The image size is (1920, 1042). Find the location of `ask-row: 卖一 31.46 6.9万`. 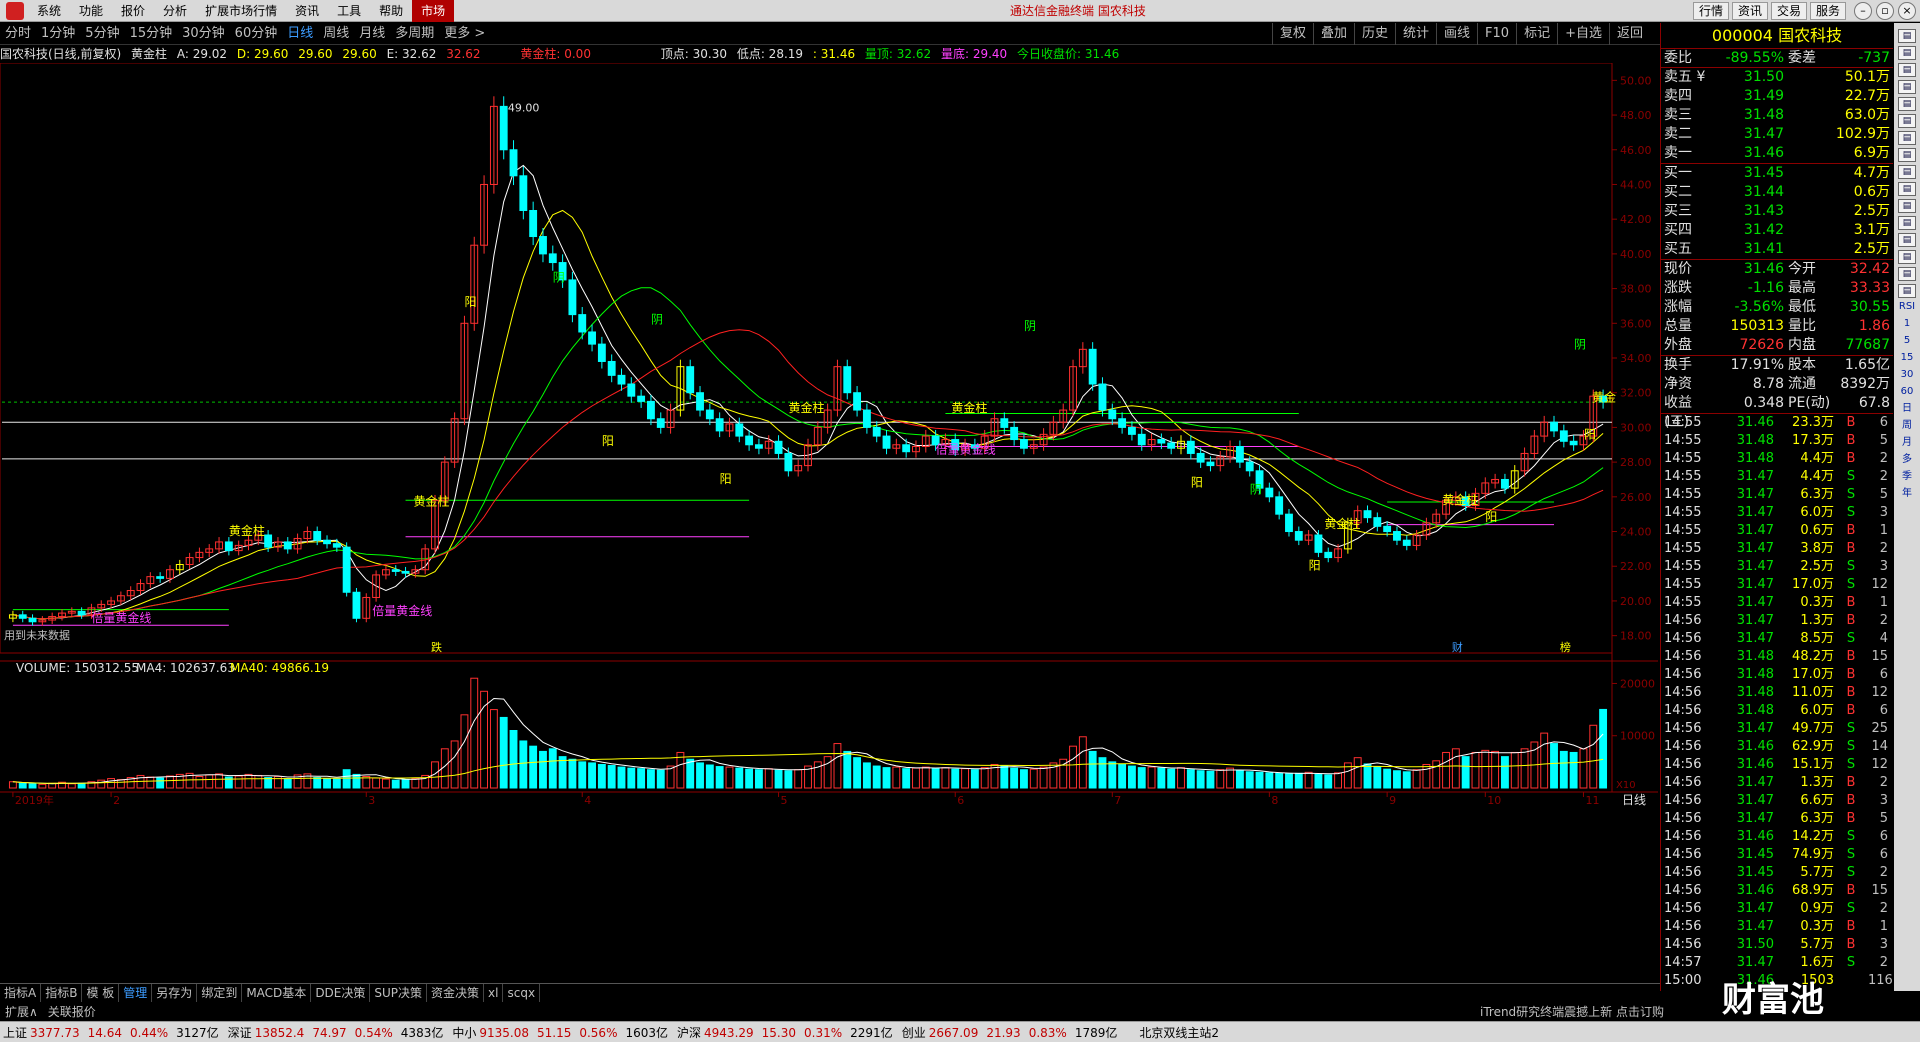

ask-row: 卖一 31.46 6.9万 is located at coordinates (1777, 153).